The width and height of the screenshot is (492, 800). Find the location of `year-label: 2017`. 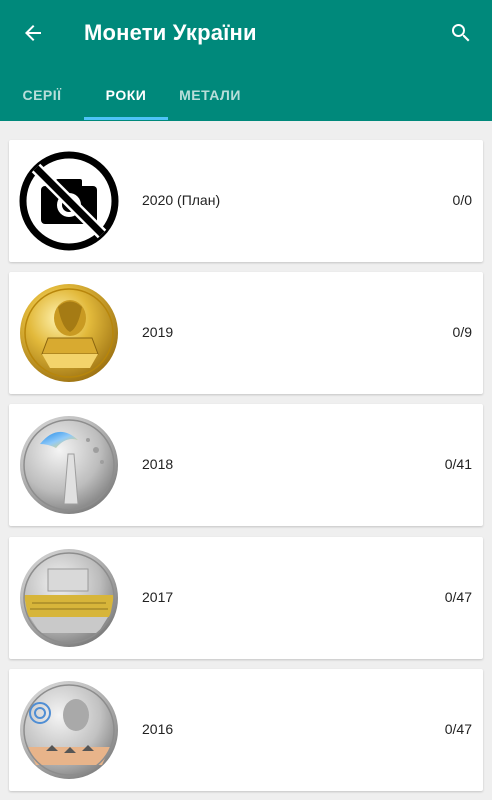

year-label: 2017 is located at coordinates (158, 597).